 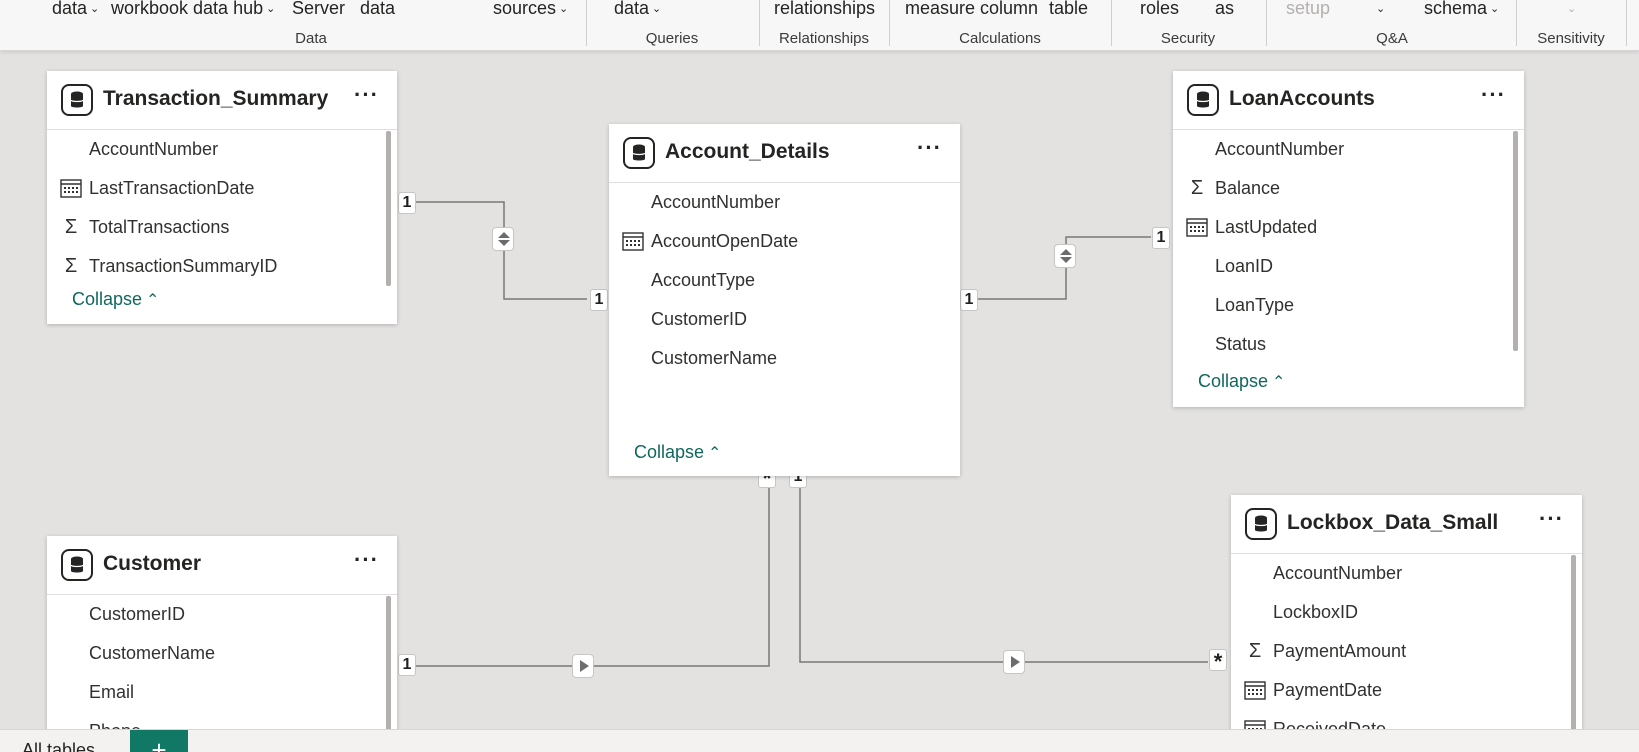 What do you see at coordinates (1188, 38) in the screenshot?
I see `group-label-security: Security` at bounding box center [1188, 38].